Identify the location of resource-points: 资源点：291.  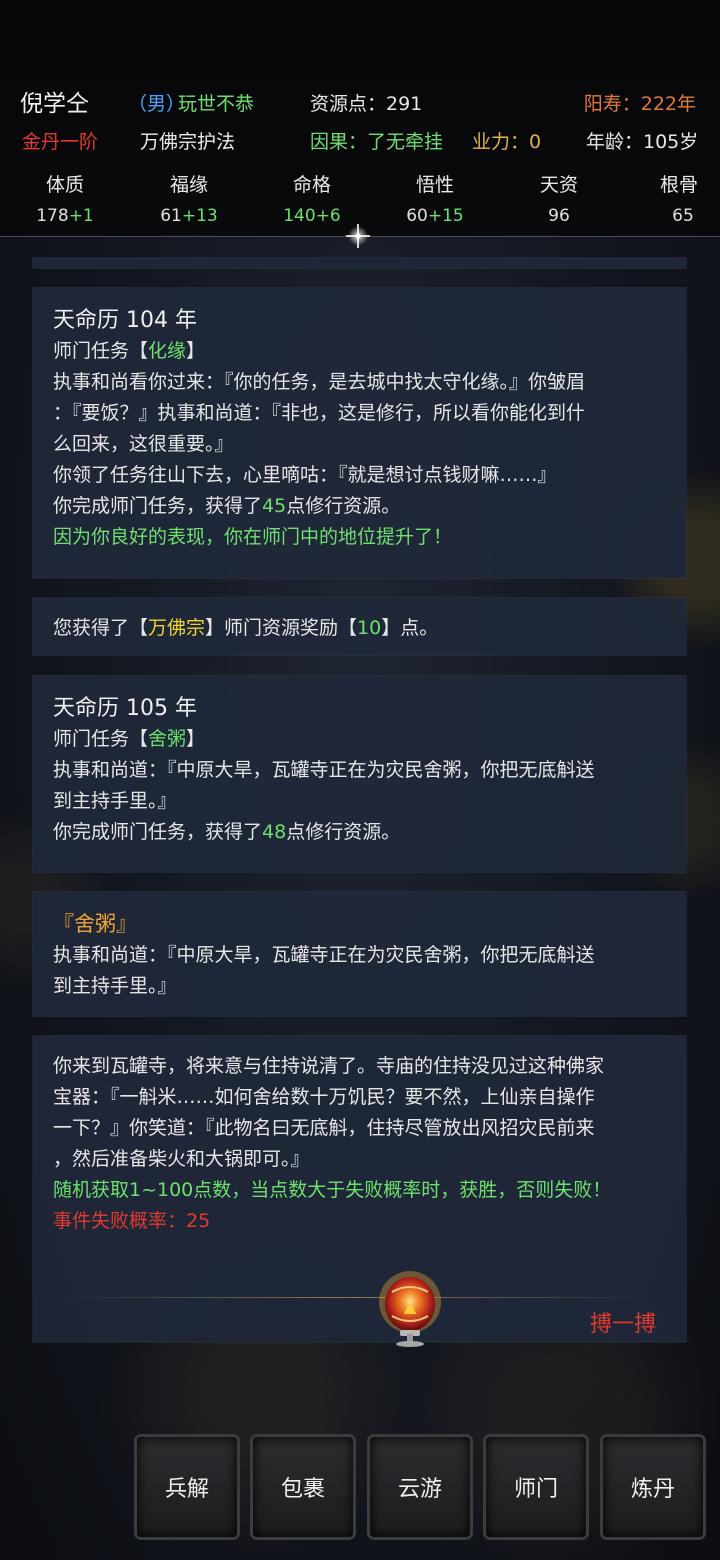
(366, 104).